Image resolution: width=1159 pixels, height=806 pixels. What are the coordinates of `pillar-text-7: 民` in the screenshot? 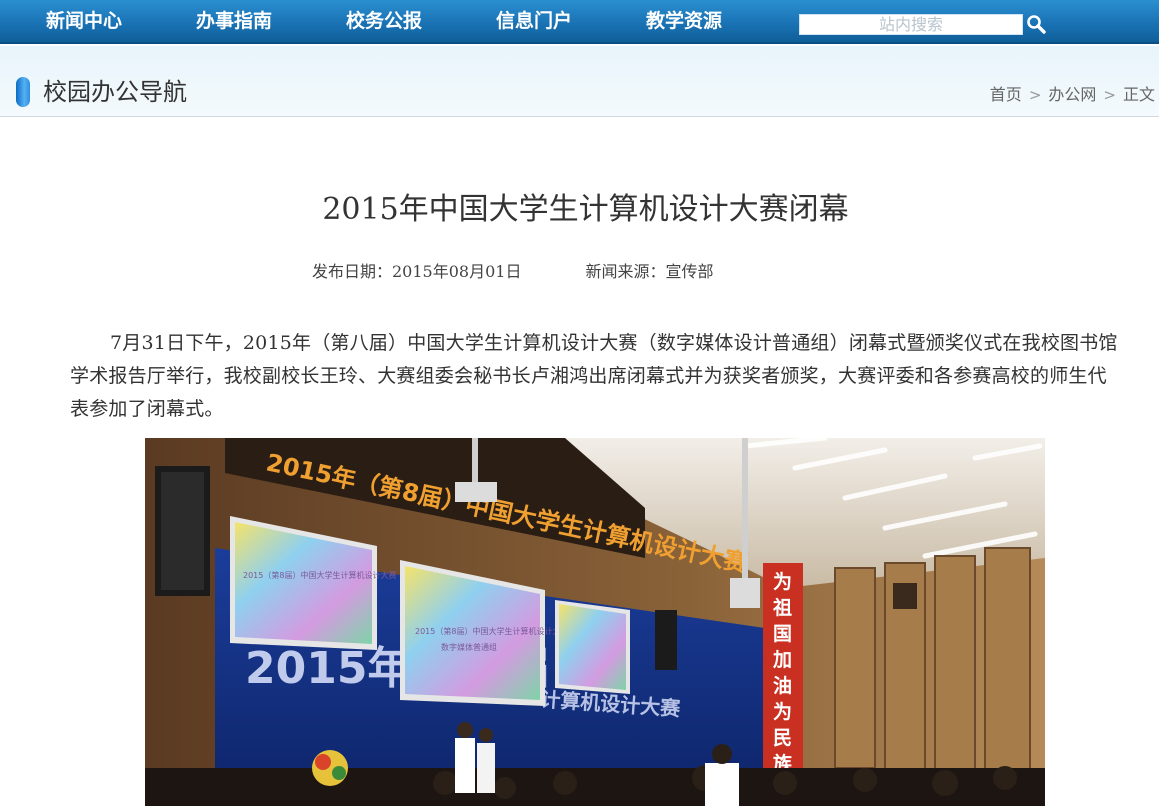 It's located at (782, 738).